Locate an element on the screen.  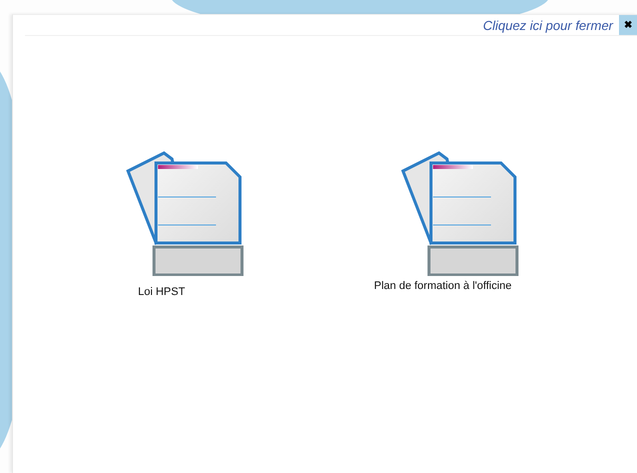
close-button: ✖ is located at coordinates (628, 25).